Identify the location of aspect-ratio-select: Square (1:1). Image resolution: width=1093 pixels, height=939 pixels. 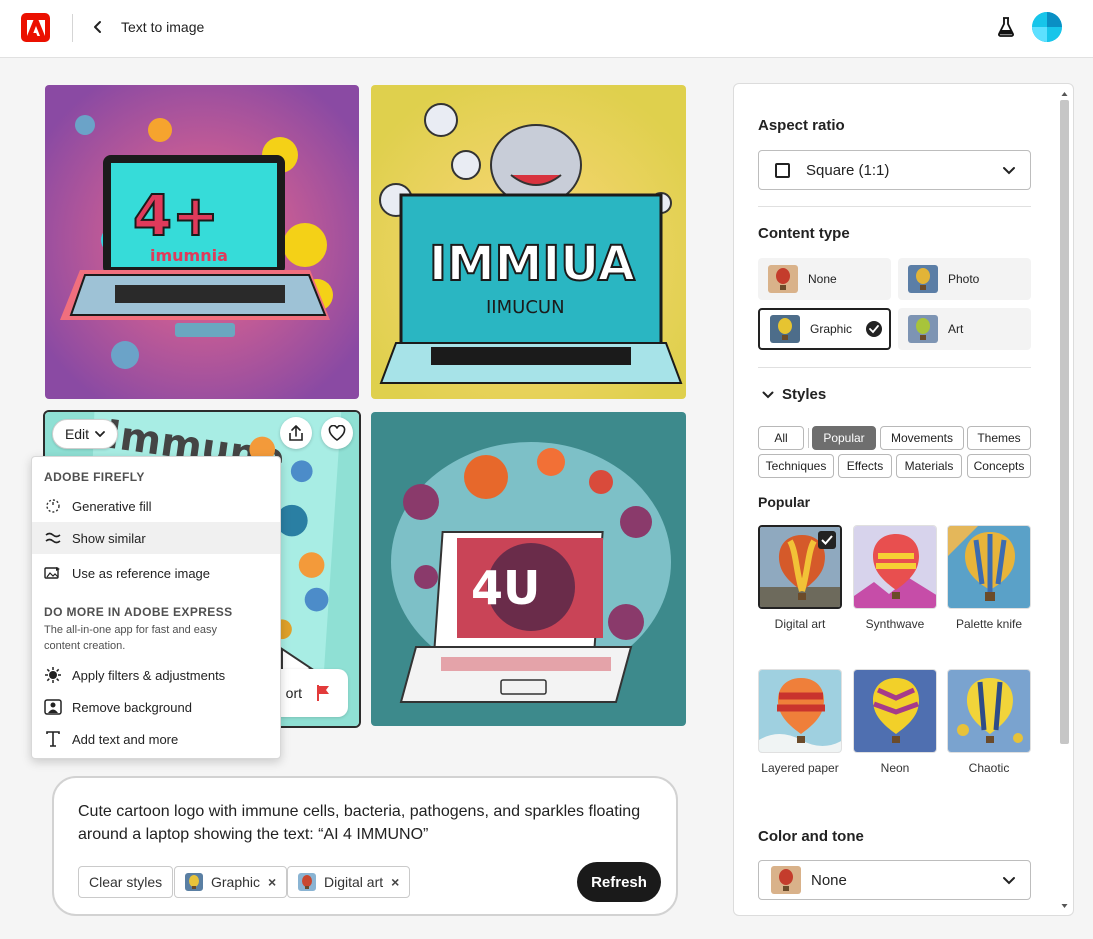
(894, 170).